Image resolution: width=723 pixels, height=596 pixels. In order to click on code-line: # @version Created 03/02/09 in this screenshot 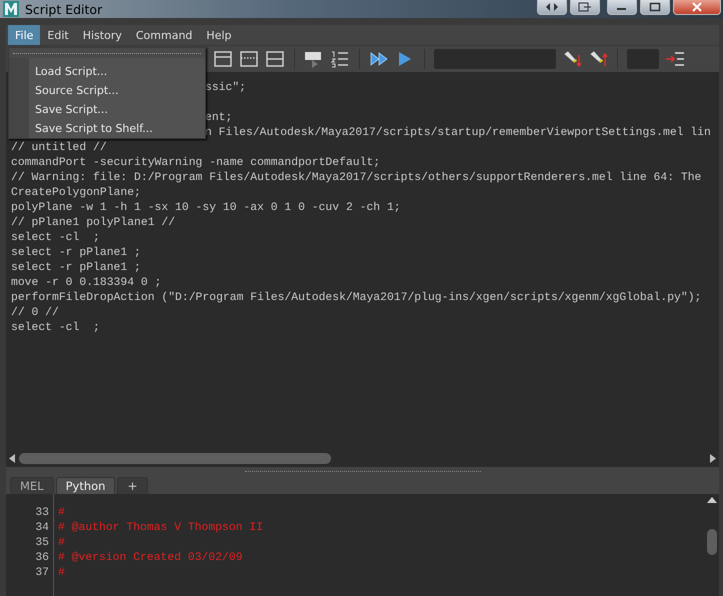, I will do `click(150, 558)`.